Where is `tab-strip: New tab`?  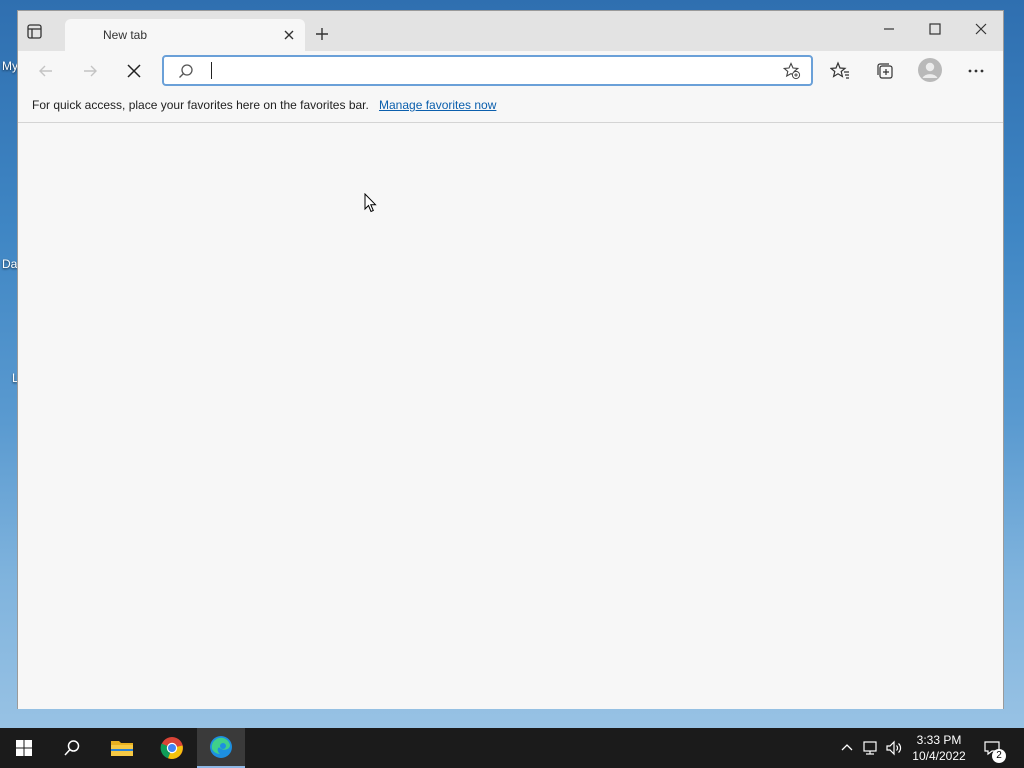 tab-strip: New tab is located at coordinates (510, 31).